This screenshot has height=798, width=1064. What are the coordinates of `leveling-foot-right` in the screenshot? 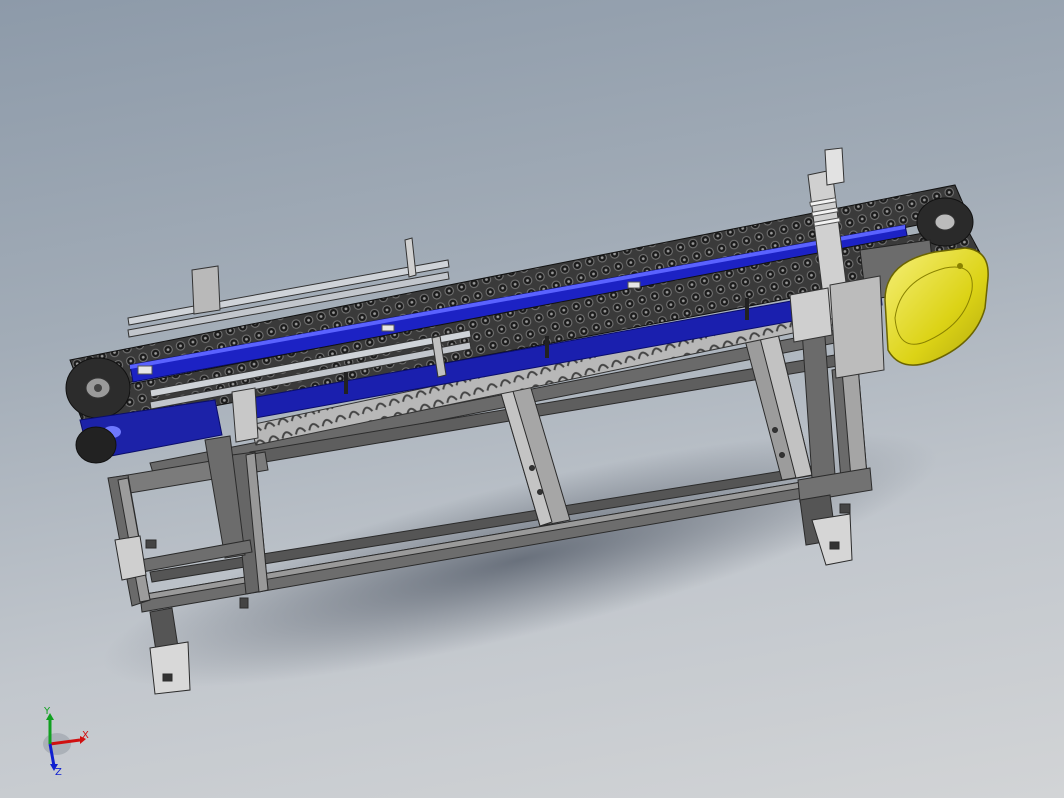 It's located at (826, 530).